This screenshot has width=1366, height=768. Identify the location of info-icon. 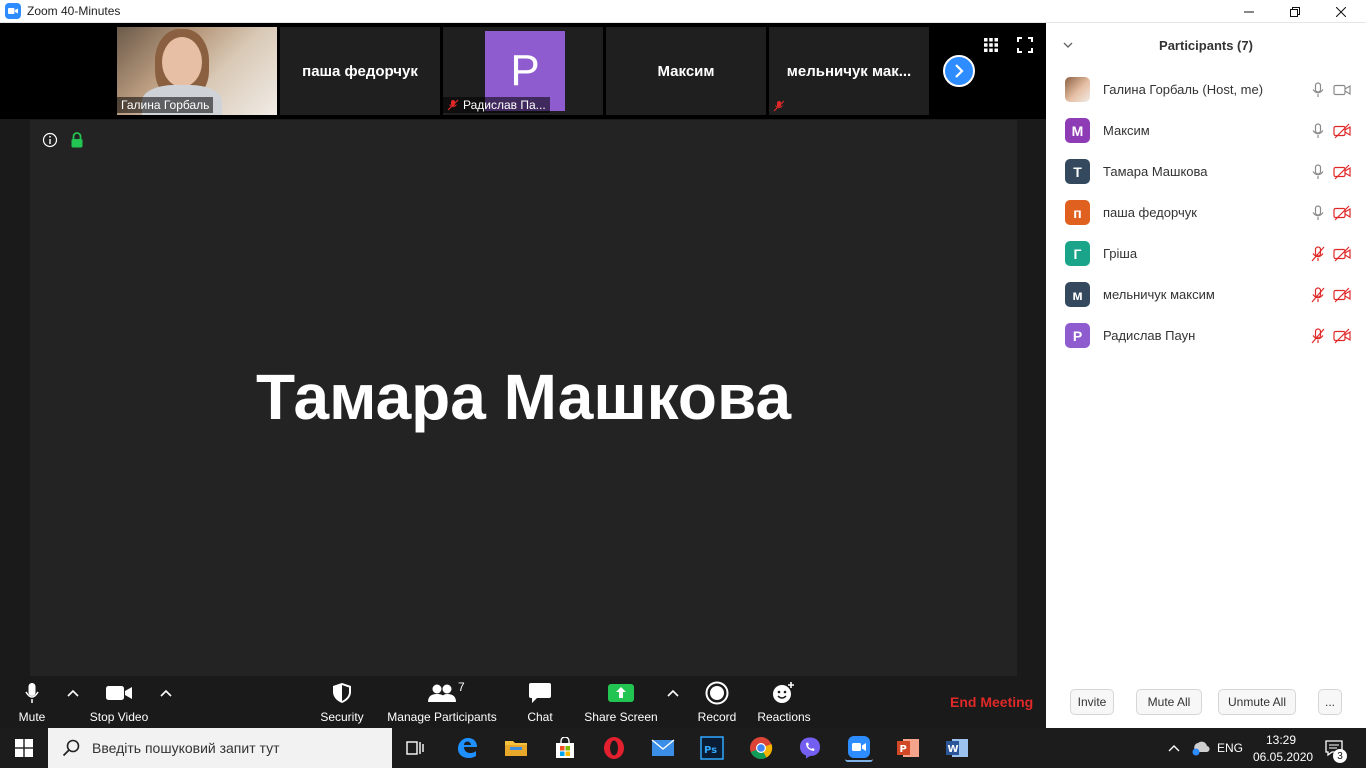
(50, 140).